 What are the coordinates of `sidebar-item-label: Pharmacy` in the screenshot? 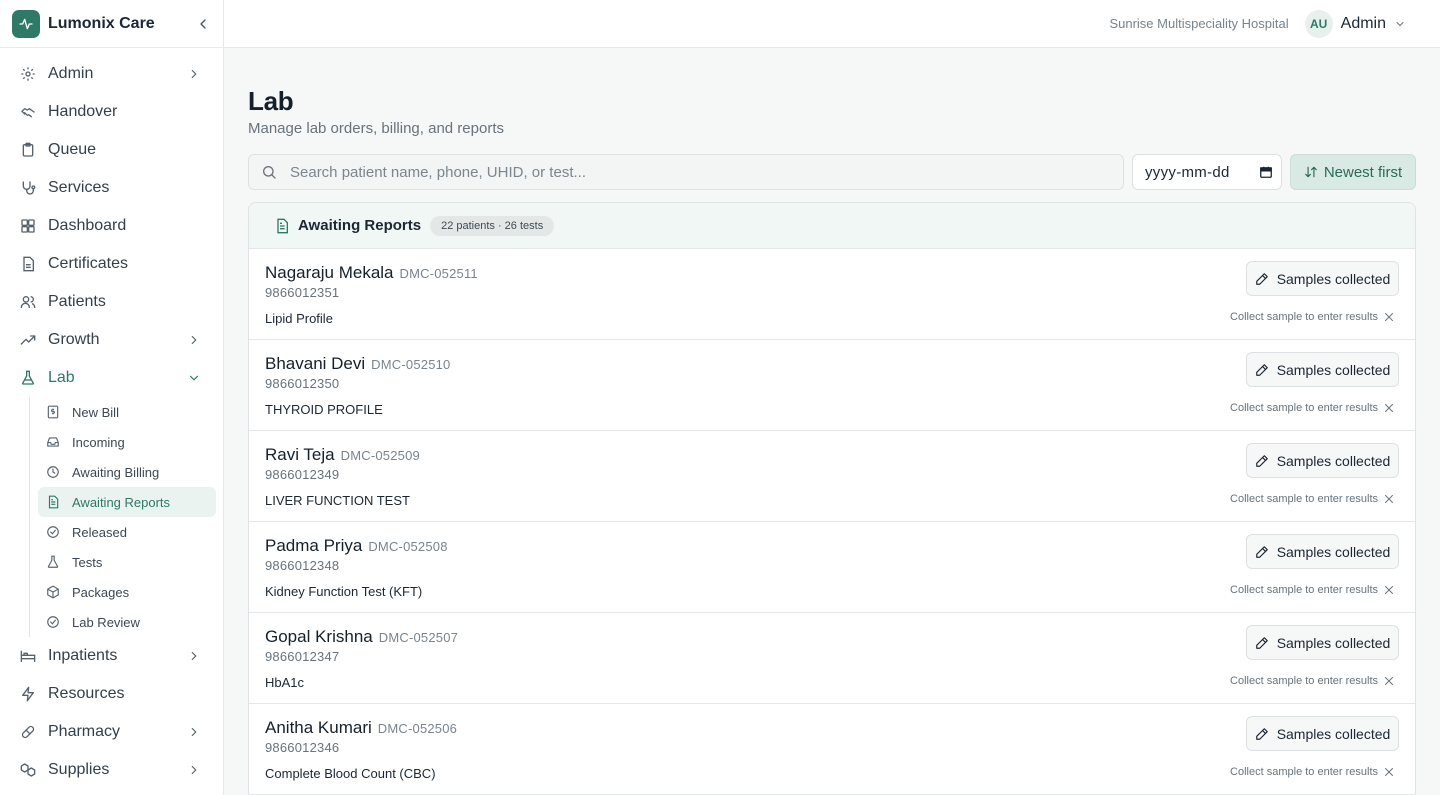 It's located at (84, 731).